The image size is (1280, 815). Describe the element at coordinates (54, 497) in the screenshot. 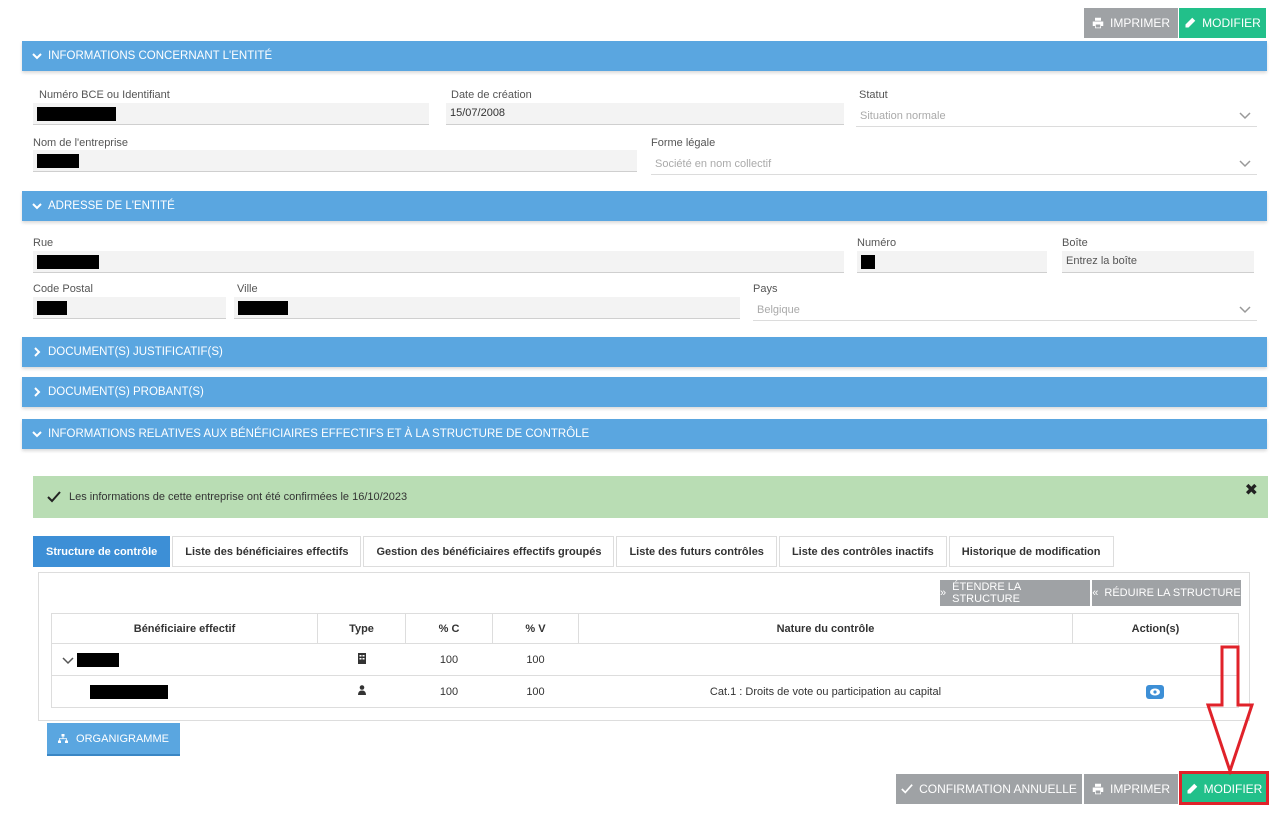

I see `checkmark-icon` at that location.